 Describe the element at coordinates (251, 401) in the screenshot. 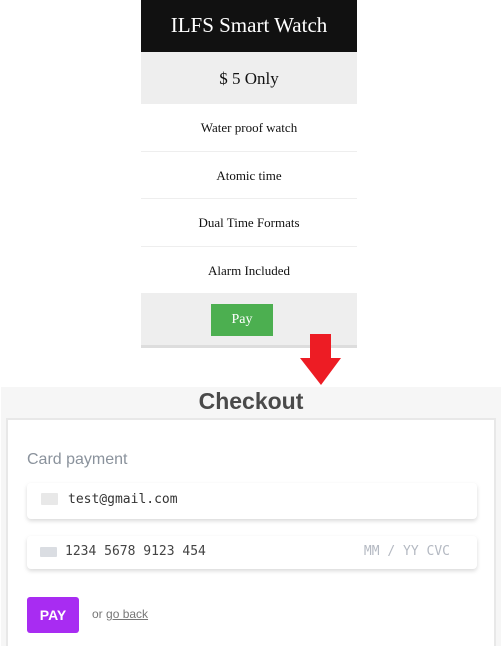

I see `checkout-title: Checkout` at that location.